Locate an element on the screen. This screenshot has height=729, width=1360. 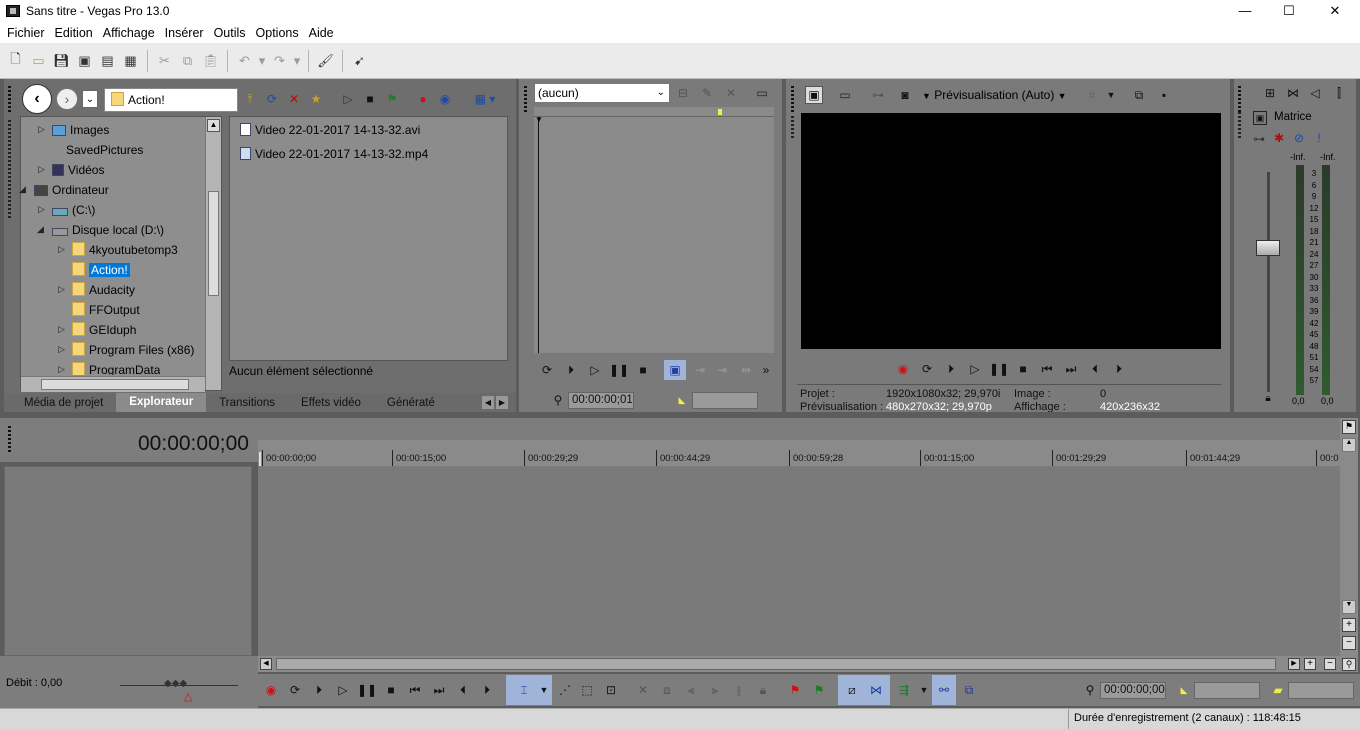
preview-quality-dropdown: ▼ Prévisualisation (Auto) ▼ is located at coordinates (994, 95).